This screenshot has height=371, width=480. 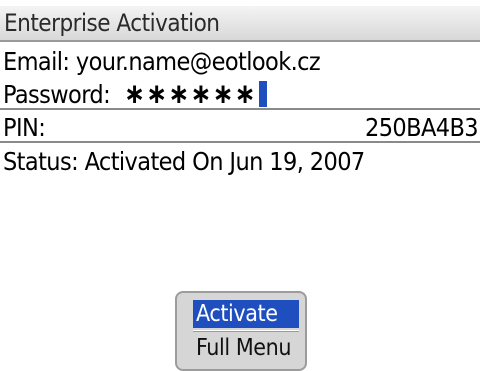 I want to click on context-menu: Activate Full Menu, so click(x=241, y=331).